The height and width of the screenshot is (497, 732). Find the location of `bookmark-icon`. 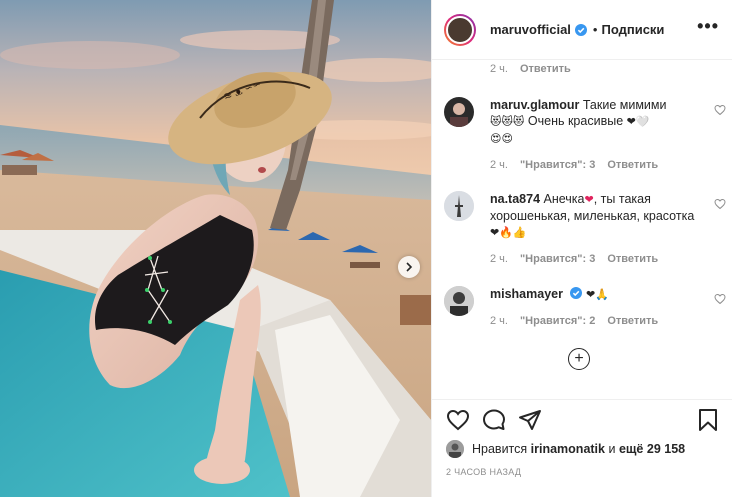

bookmark-icon is located at coordinates (708, 420).